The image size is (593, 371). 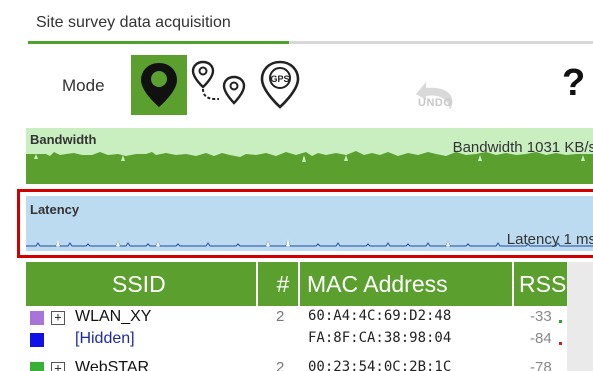 What do you see at coordinates (139, 284) in the screenshot?
I see `column-header-ssid: SSID` at bounding box center [139, 284].